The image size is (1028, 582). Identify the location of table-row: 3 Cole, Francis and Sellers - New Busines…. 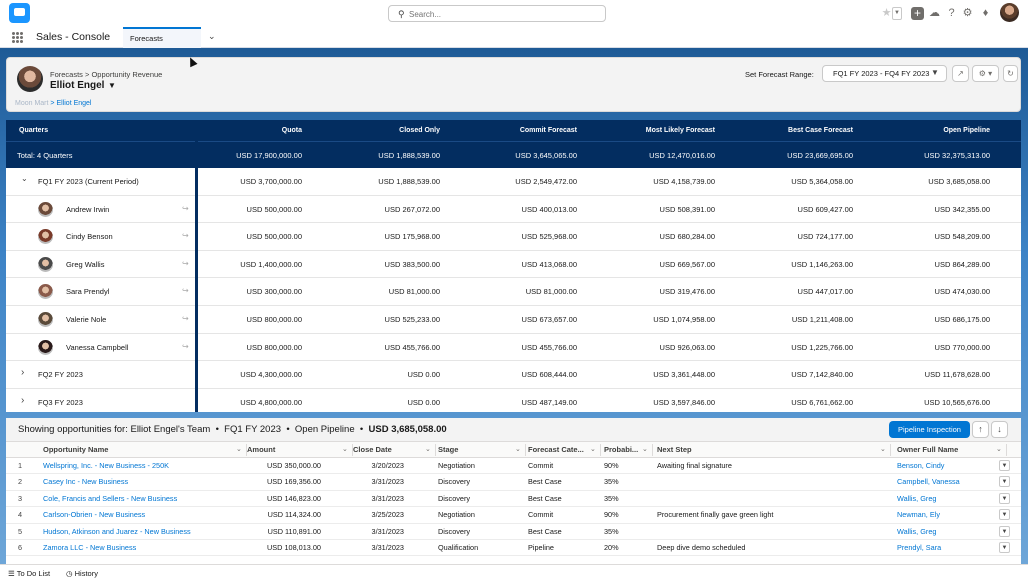
(513, 499).